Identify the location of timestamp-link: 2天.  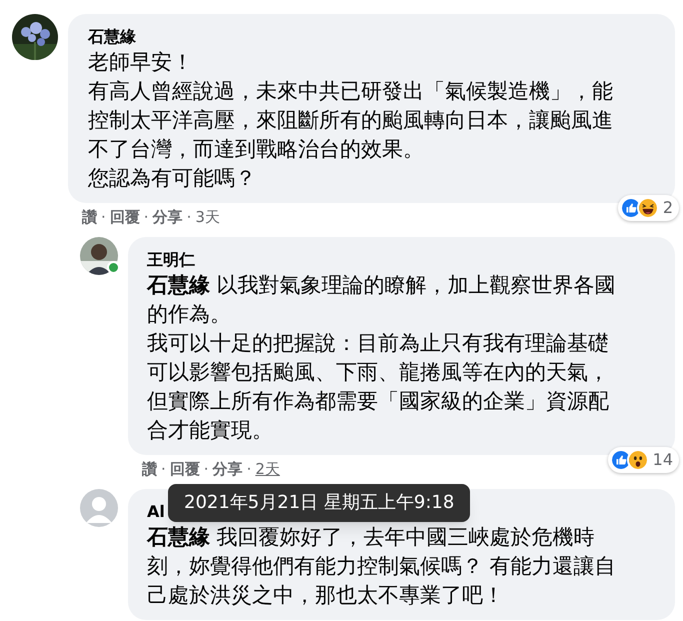
(267, 469).